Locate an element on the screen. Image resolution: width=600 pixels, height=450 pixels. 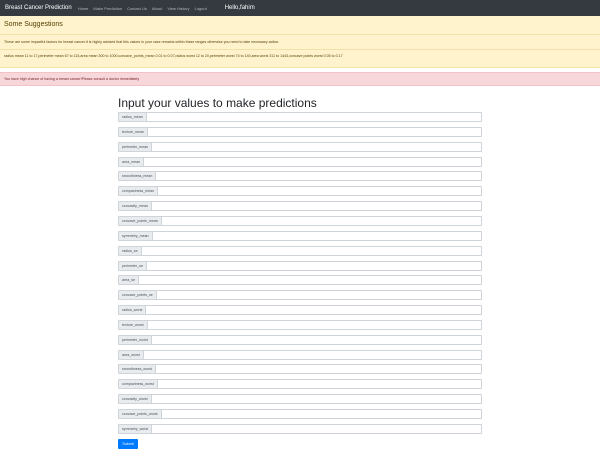
field-radius-worst: radius_worst is located at coordinates (300, 310).